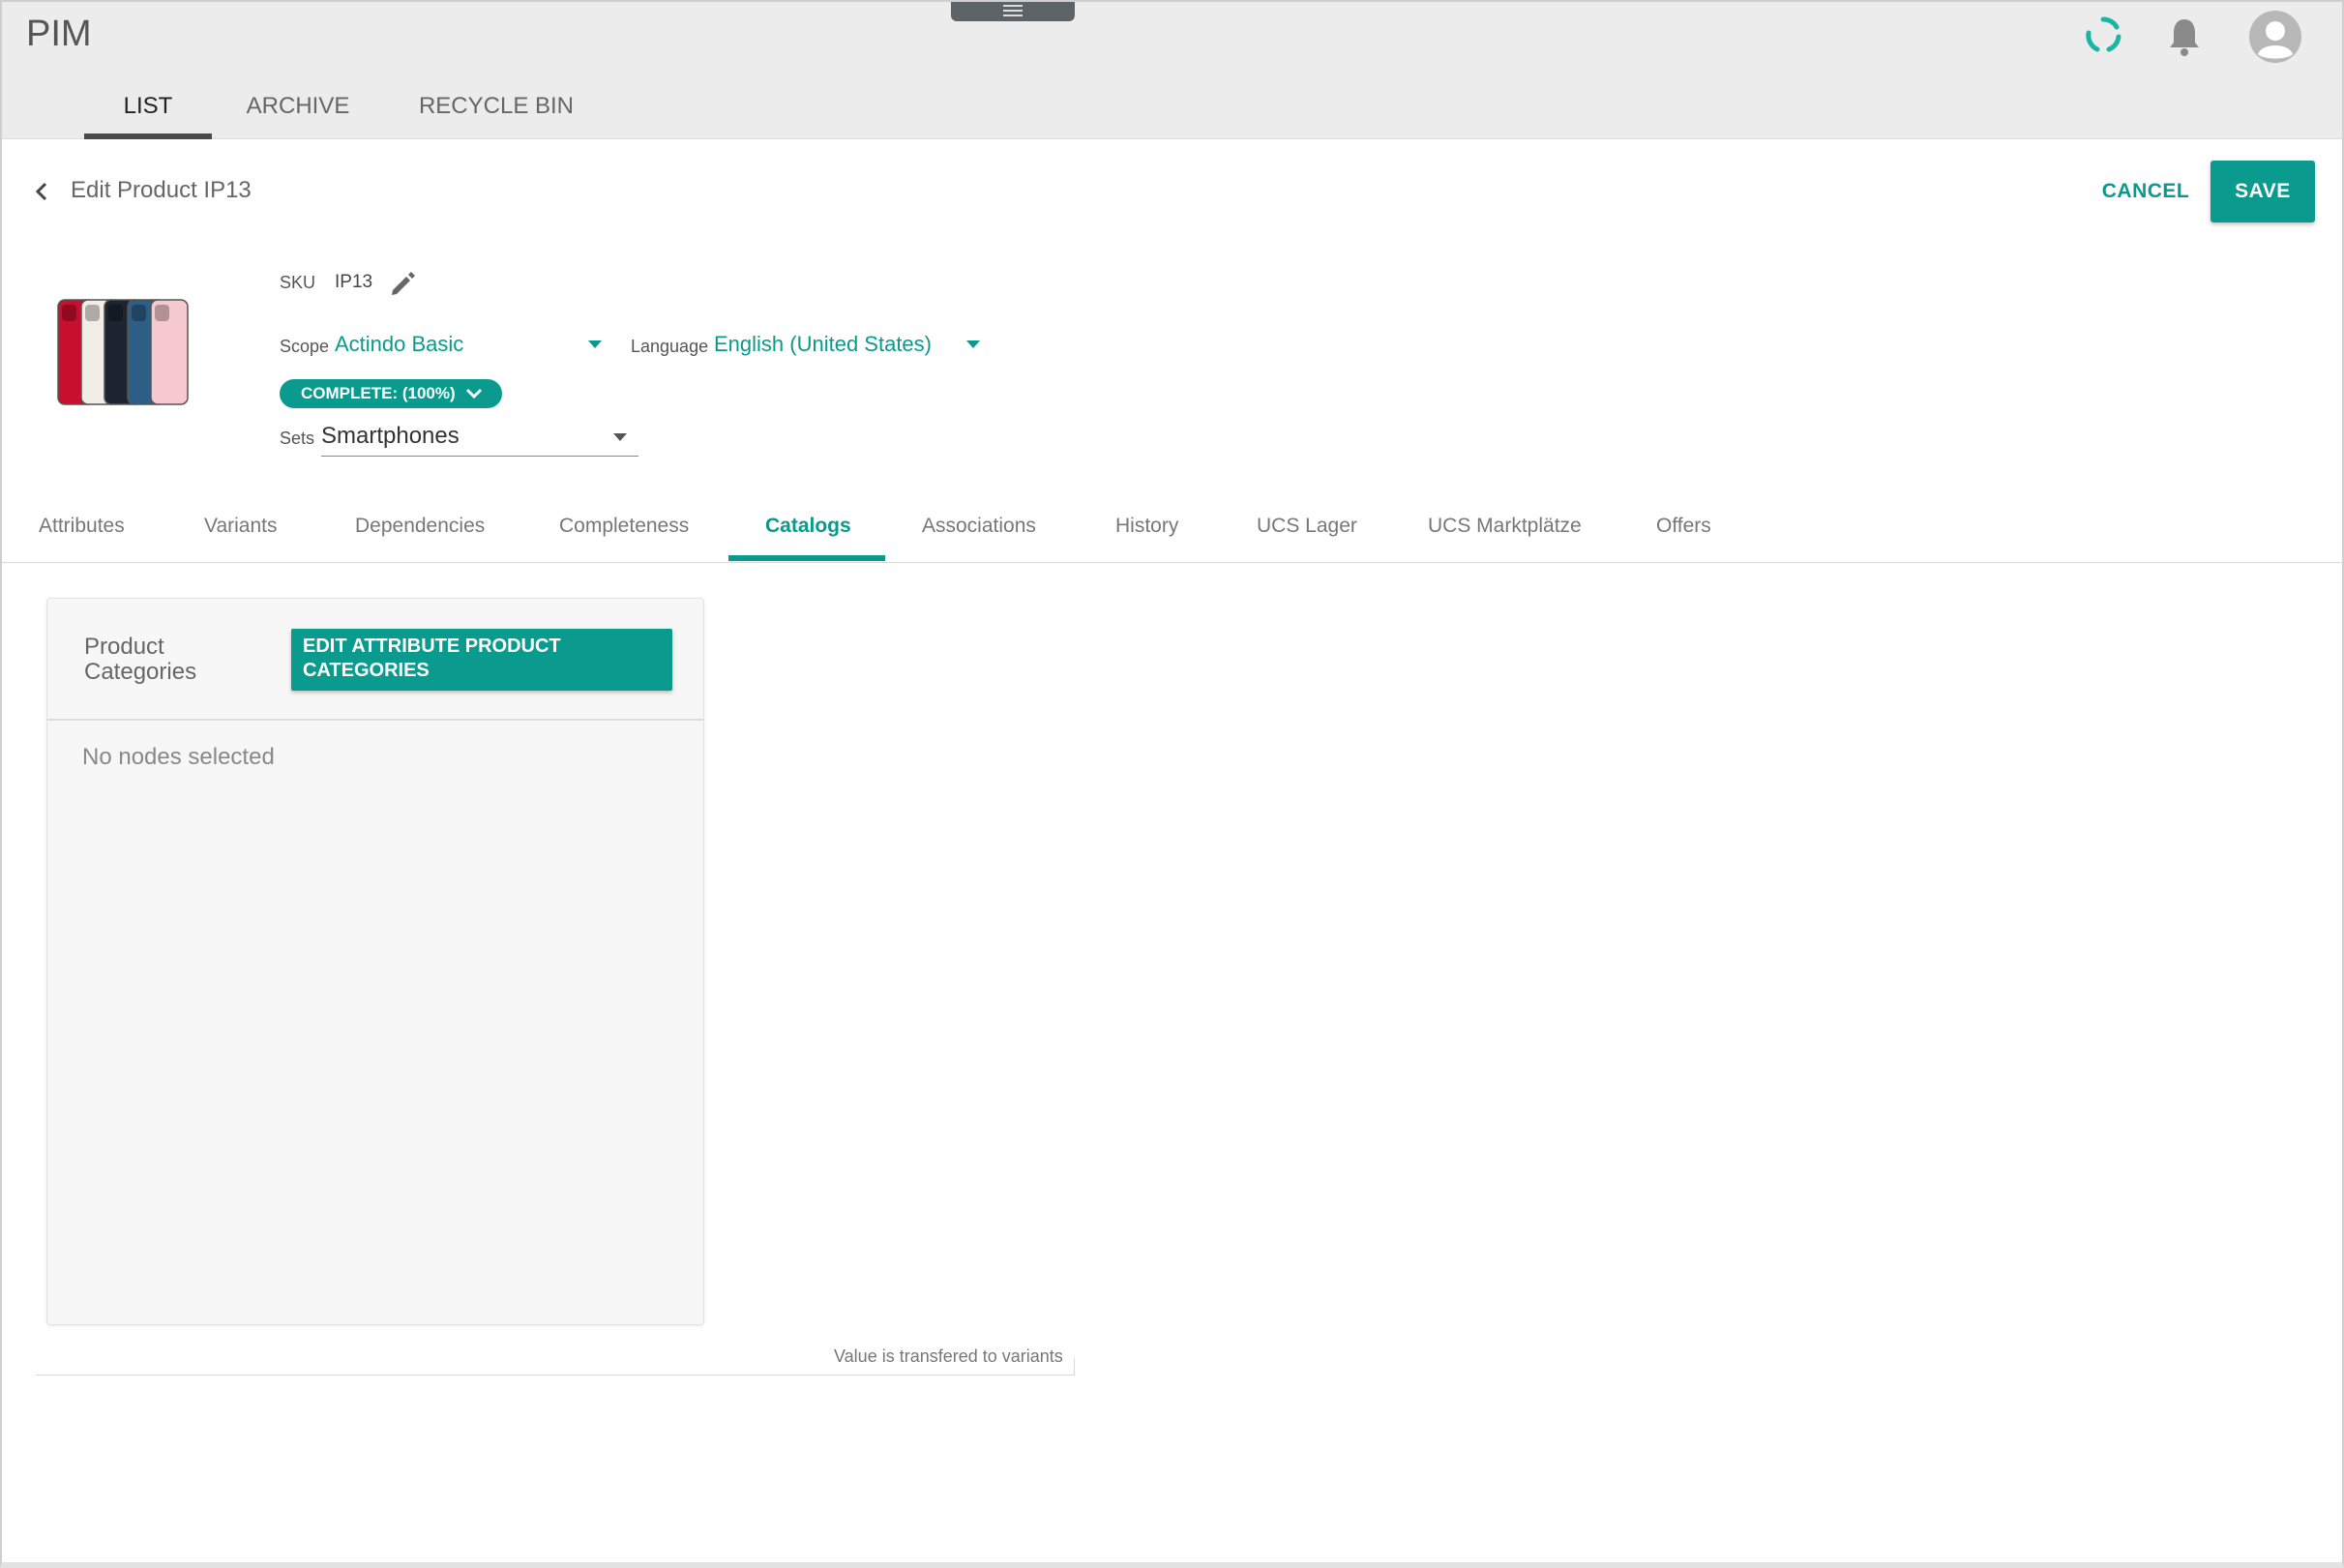 The height and width of the screenshot is (1568, 2344). What do you see at coordinates (420, 526) in the screenshot?
I see `tab-dependencies: Dependencies` at bounding box center [420, 526].